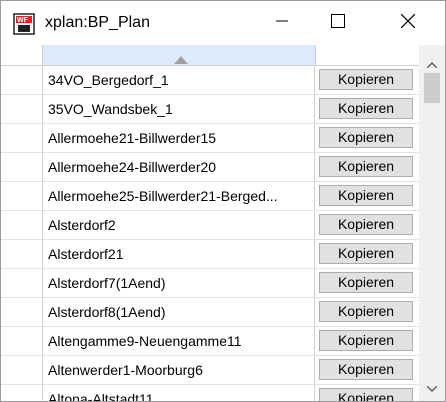  Describe the element at coordinates (22, 55) in the screenshot. I see `header-corner` at that location.